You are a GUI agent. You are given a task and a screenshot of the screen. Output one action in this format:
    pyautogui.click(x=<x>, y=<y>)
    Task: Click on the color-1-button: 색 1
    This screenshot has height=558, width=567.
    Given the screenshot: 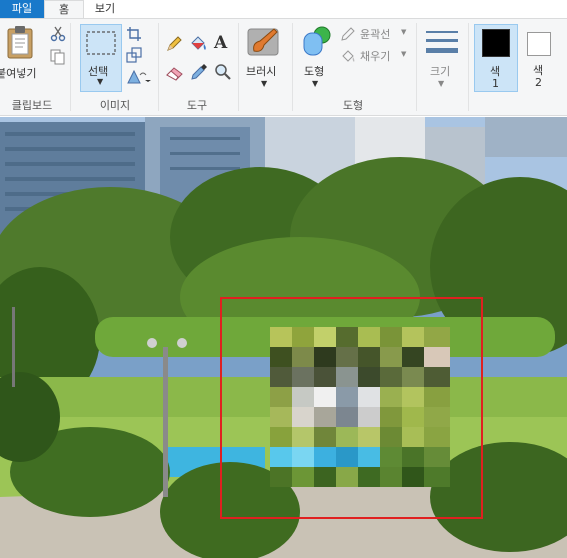 What is the action you would take?
    pyautogui.click(x=496, y=58)
    